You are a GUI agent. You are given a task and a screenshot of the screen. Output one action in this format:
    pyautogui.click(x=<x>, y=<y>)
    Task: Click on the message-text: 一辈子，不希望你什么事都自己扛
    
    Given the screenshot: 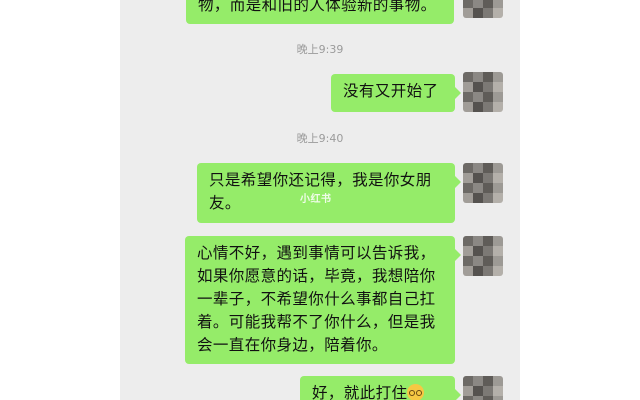 What is the action you would take?
    pyautogui.click(x=316, y=299)
    